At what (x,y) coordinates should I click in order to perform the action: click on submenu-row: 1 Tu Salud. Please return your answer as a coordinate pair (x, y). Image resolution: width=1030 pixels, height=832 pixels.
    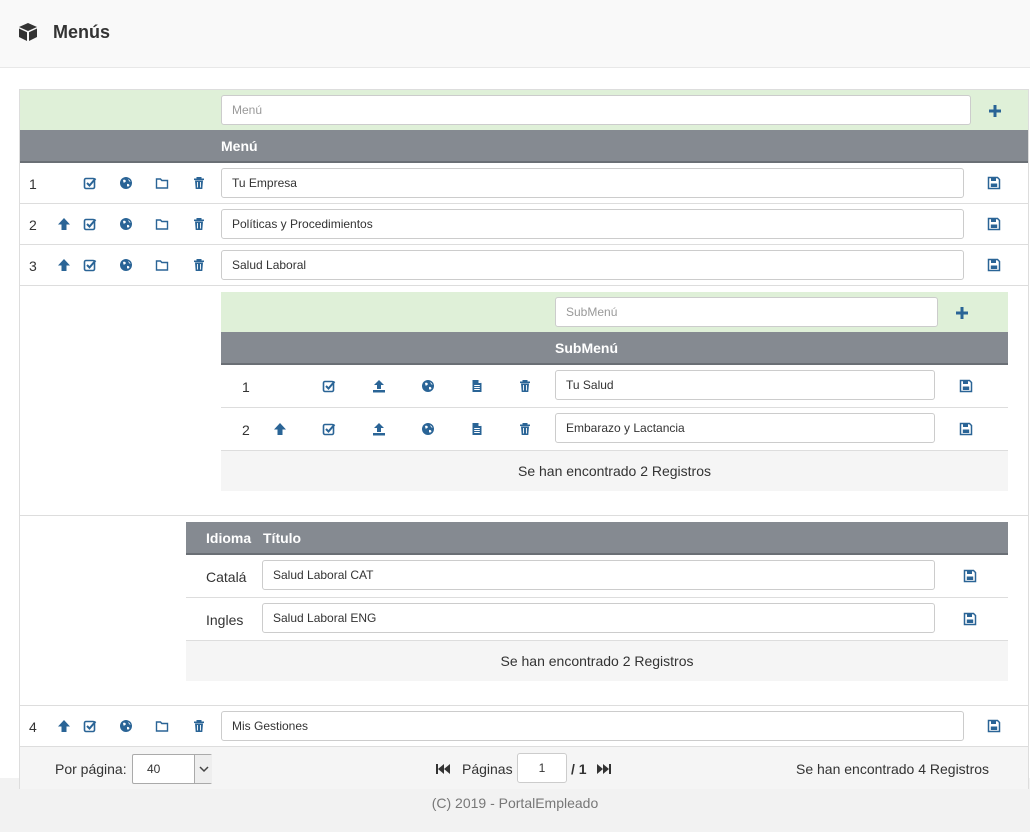
    Looking at the image, I should click on (614, 386).